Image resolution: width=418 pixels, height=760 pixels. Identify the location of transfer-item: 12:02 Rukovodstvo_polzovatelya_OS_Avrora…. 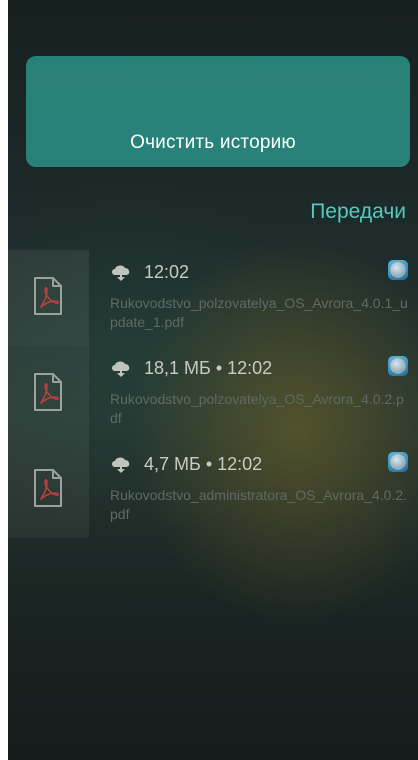
(213, 298).